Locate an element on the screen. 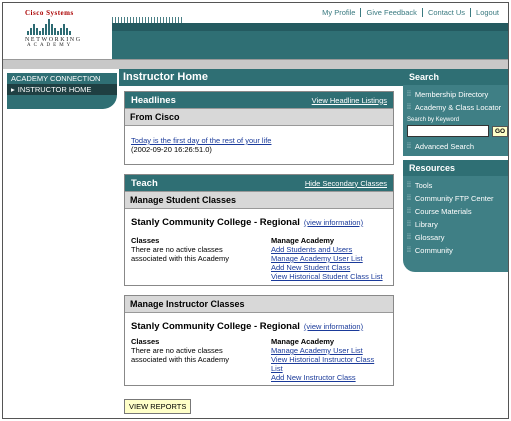 This screenshot has height=421, width=511. library-label: Library is located at coordinates (426, 224).